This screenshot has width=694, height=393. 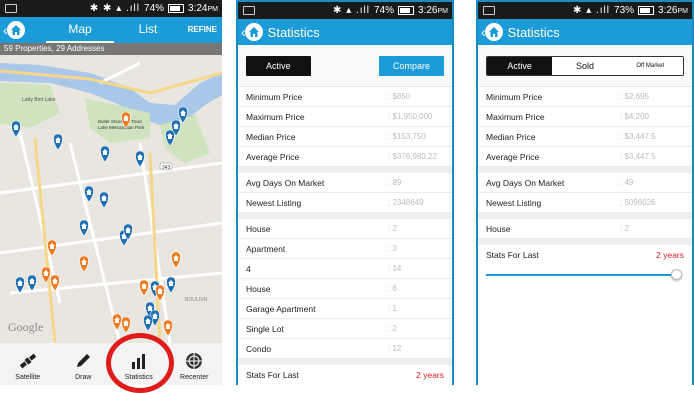 What do you see at coordinates (412, 156) in the screenshot?
I see `stat-value: : $376,980.22` at bounding box center [412, 156].